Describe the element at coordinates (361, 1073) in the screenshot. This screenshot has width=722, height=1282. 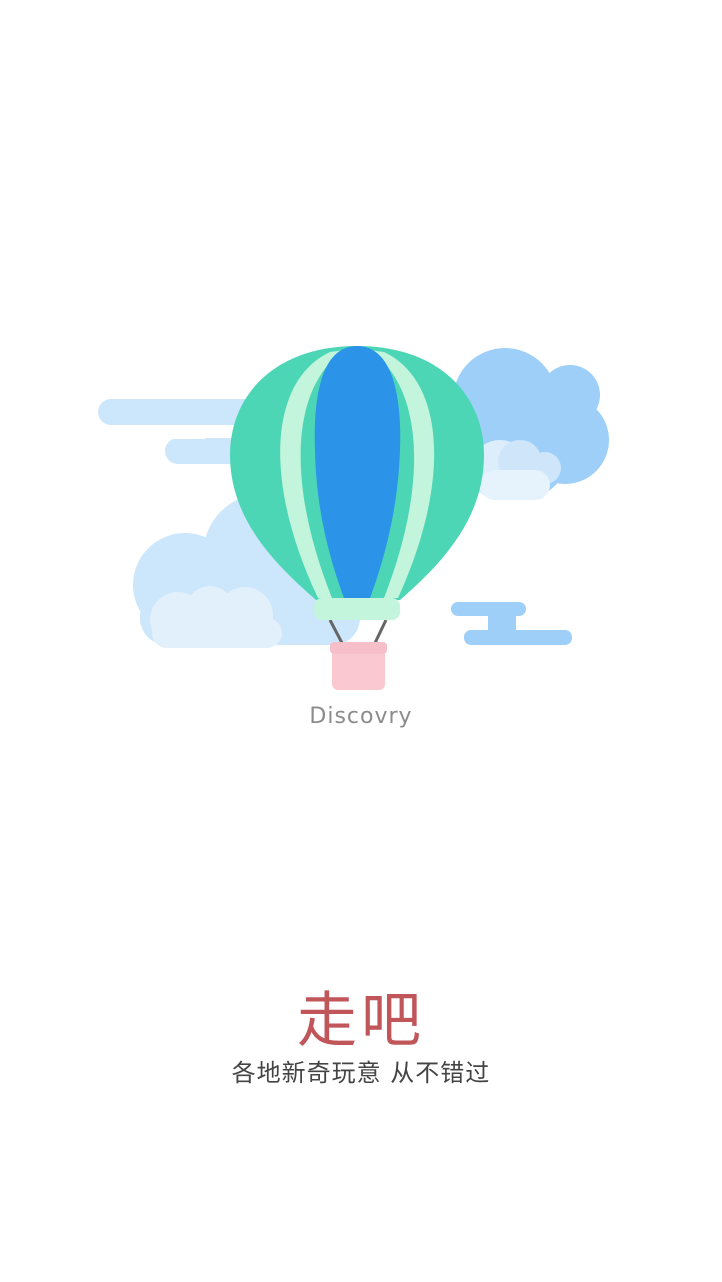
I see `tagline: 各地新奇玩意 从不错过` at that location.